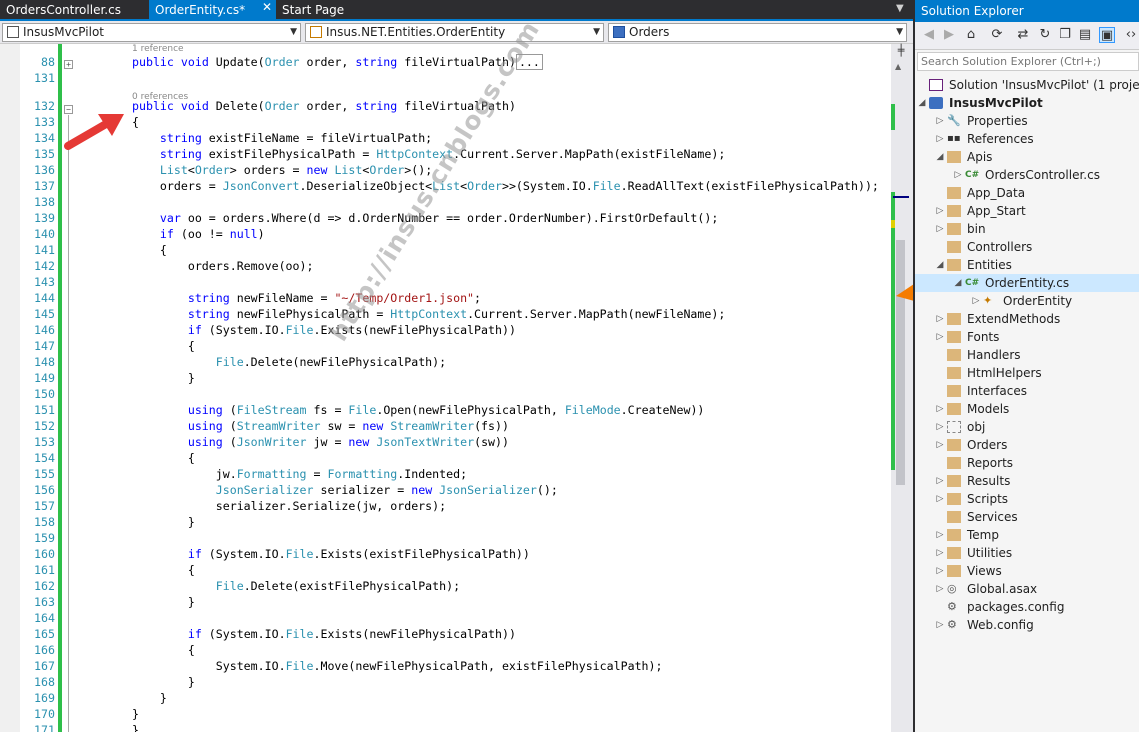 This screenshot has height=732, width=1139. I want to click on tree-item: Interfaces, so click(1027, 391).